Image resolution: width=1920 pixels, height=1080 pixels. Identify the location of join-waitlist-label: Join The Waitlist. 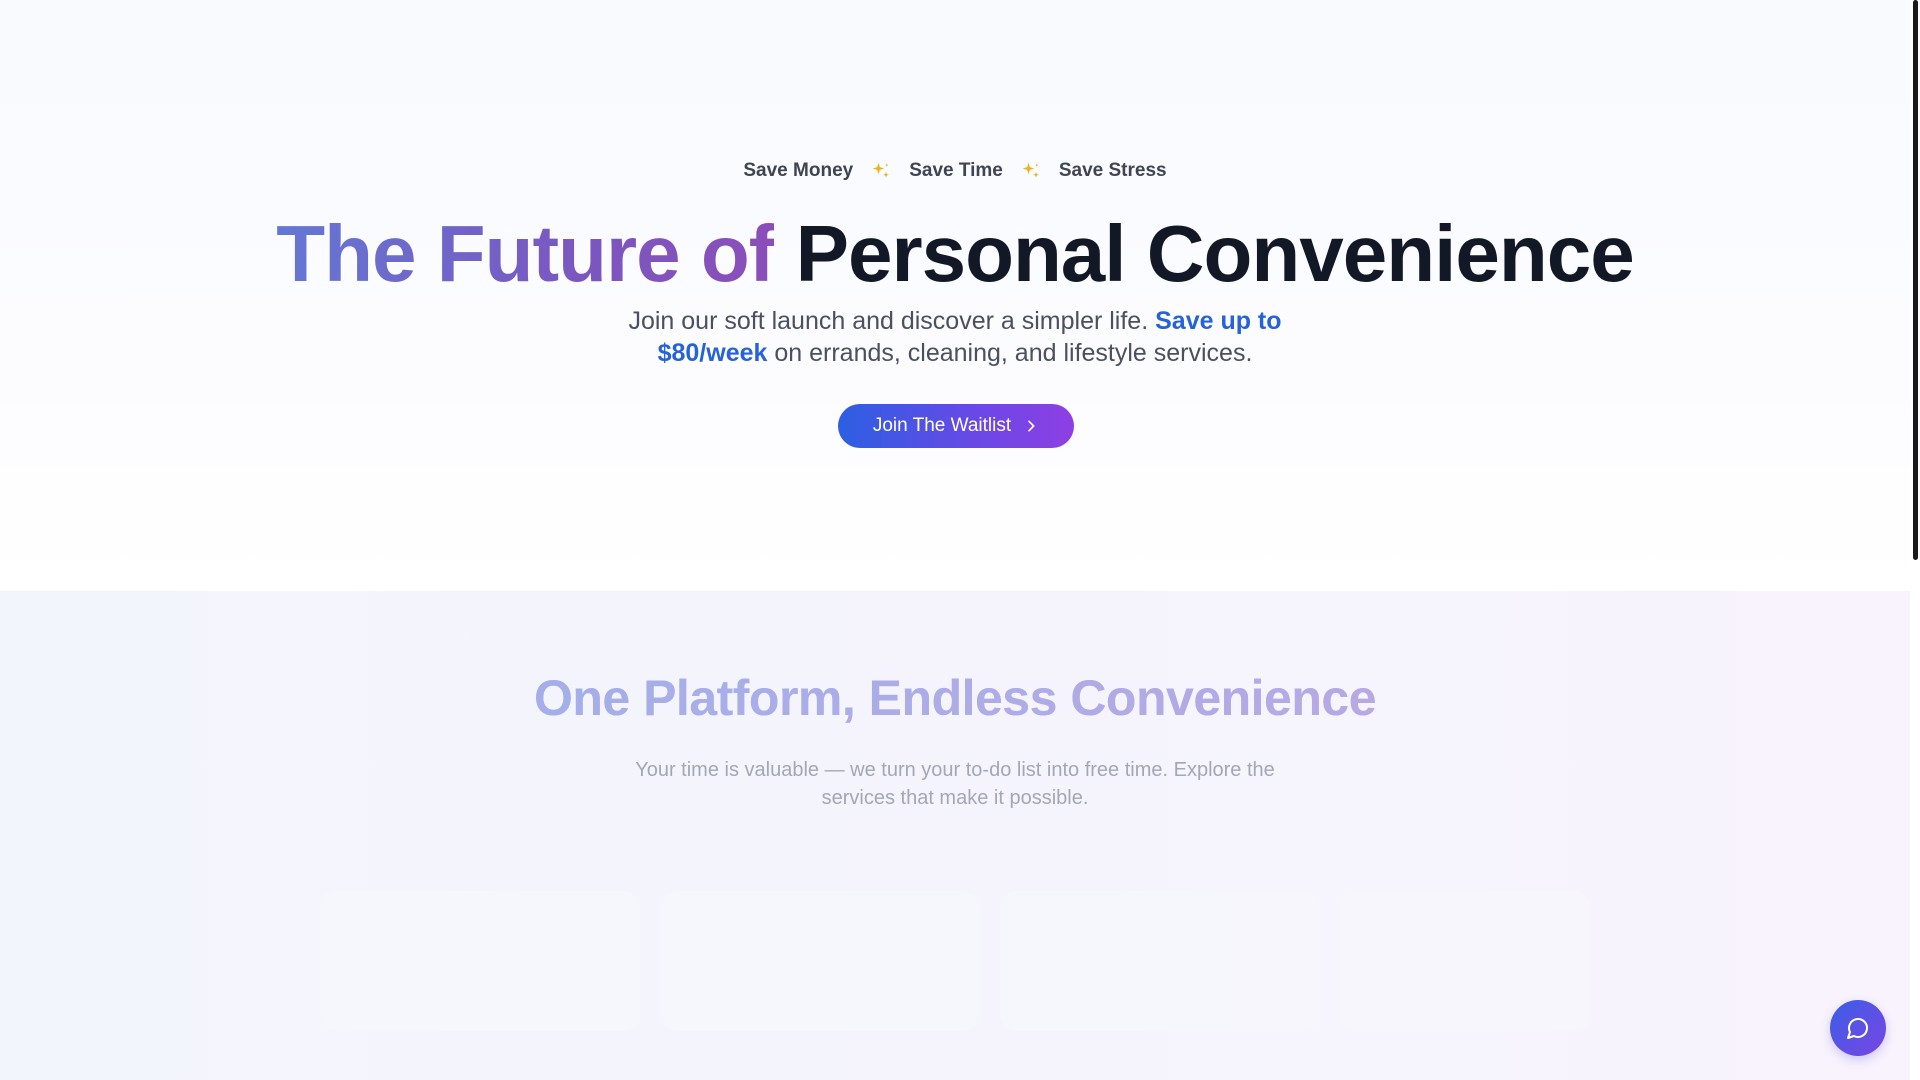
(942, 425).